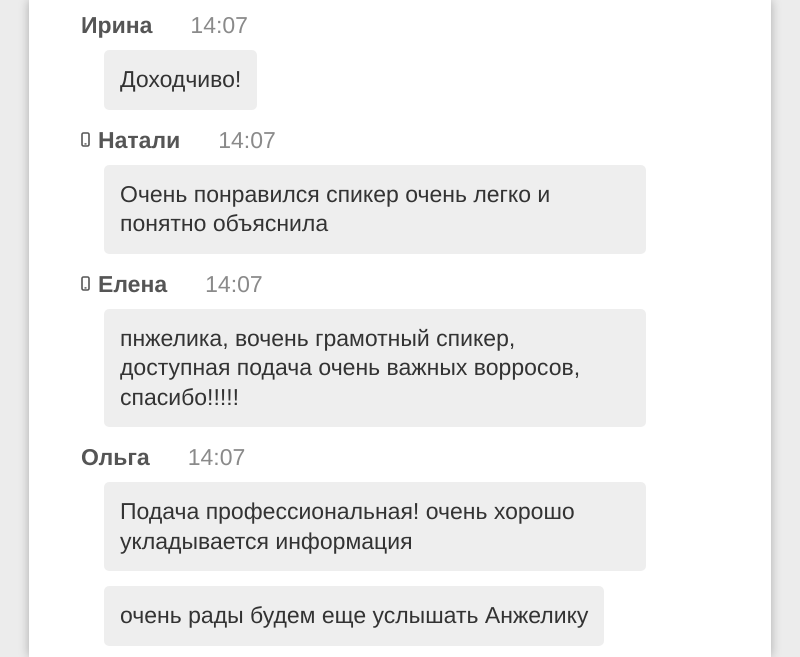 The image size is (800, 657). Describe the element at coordinates (133, 284) in the screenshot. I see `author-name: Елена` at that location.